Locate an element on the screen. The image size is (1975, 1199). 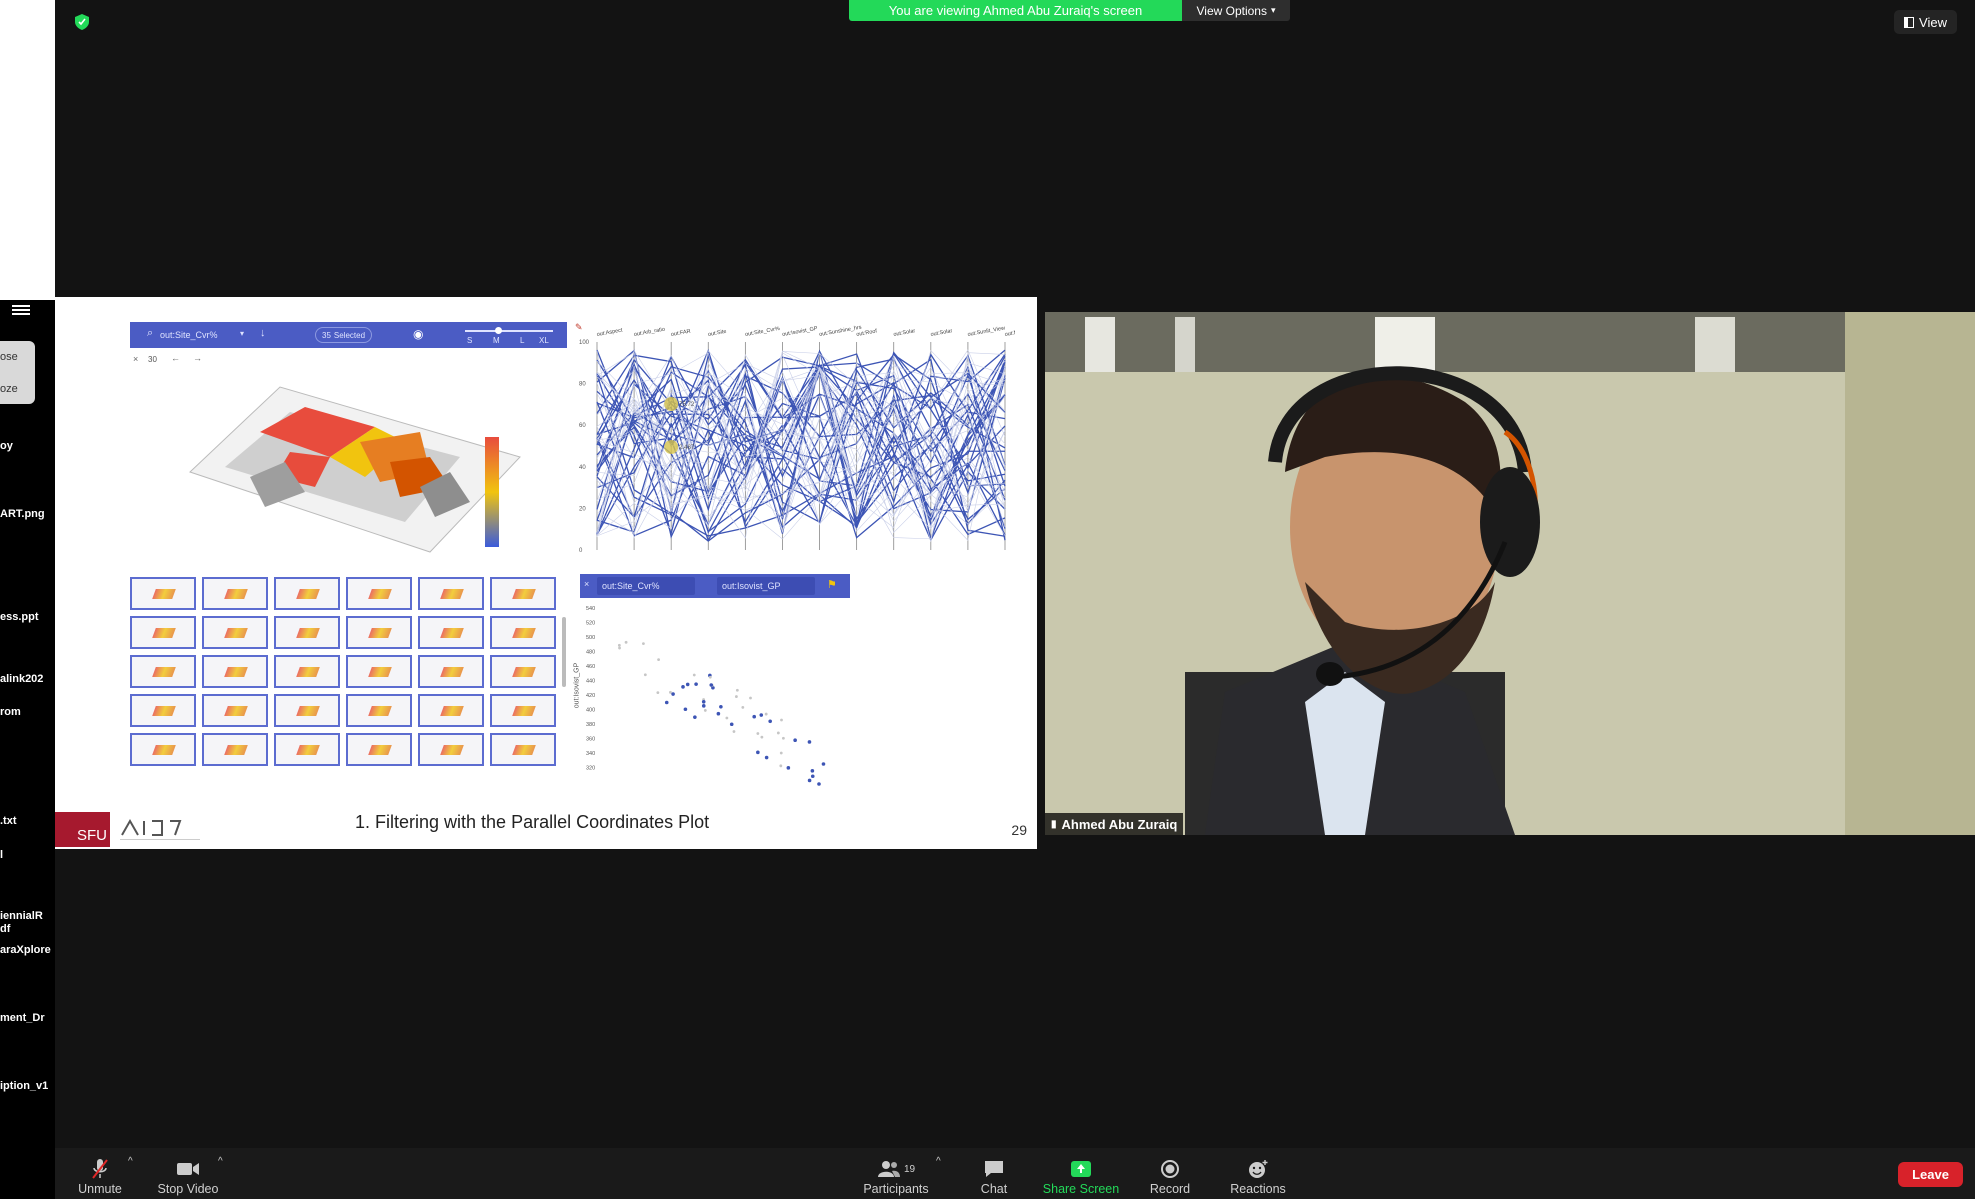
size-label: L is located at coordinates (522, 340).